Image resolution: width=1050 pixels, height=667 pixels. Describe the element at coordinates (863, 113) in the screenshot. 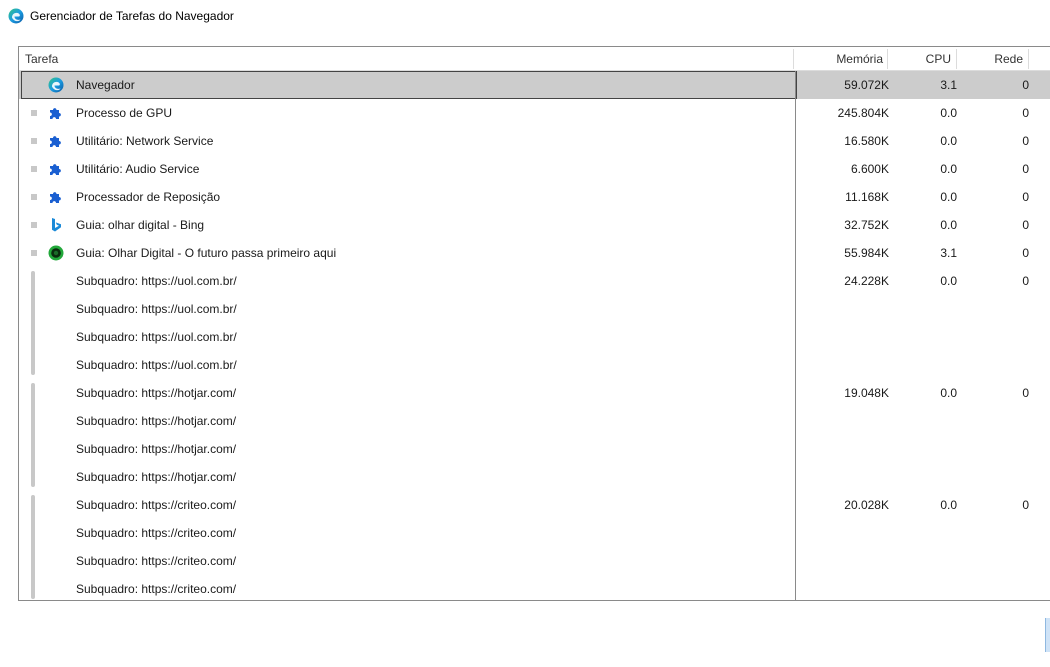

I see `memory-value: 245.804K` at that location.